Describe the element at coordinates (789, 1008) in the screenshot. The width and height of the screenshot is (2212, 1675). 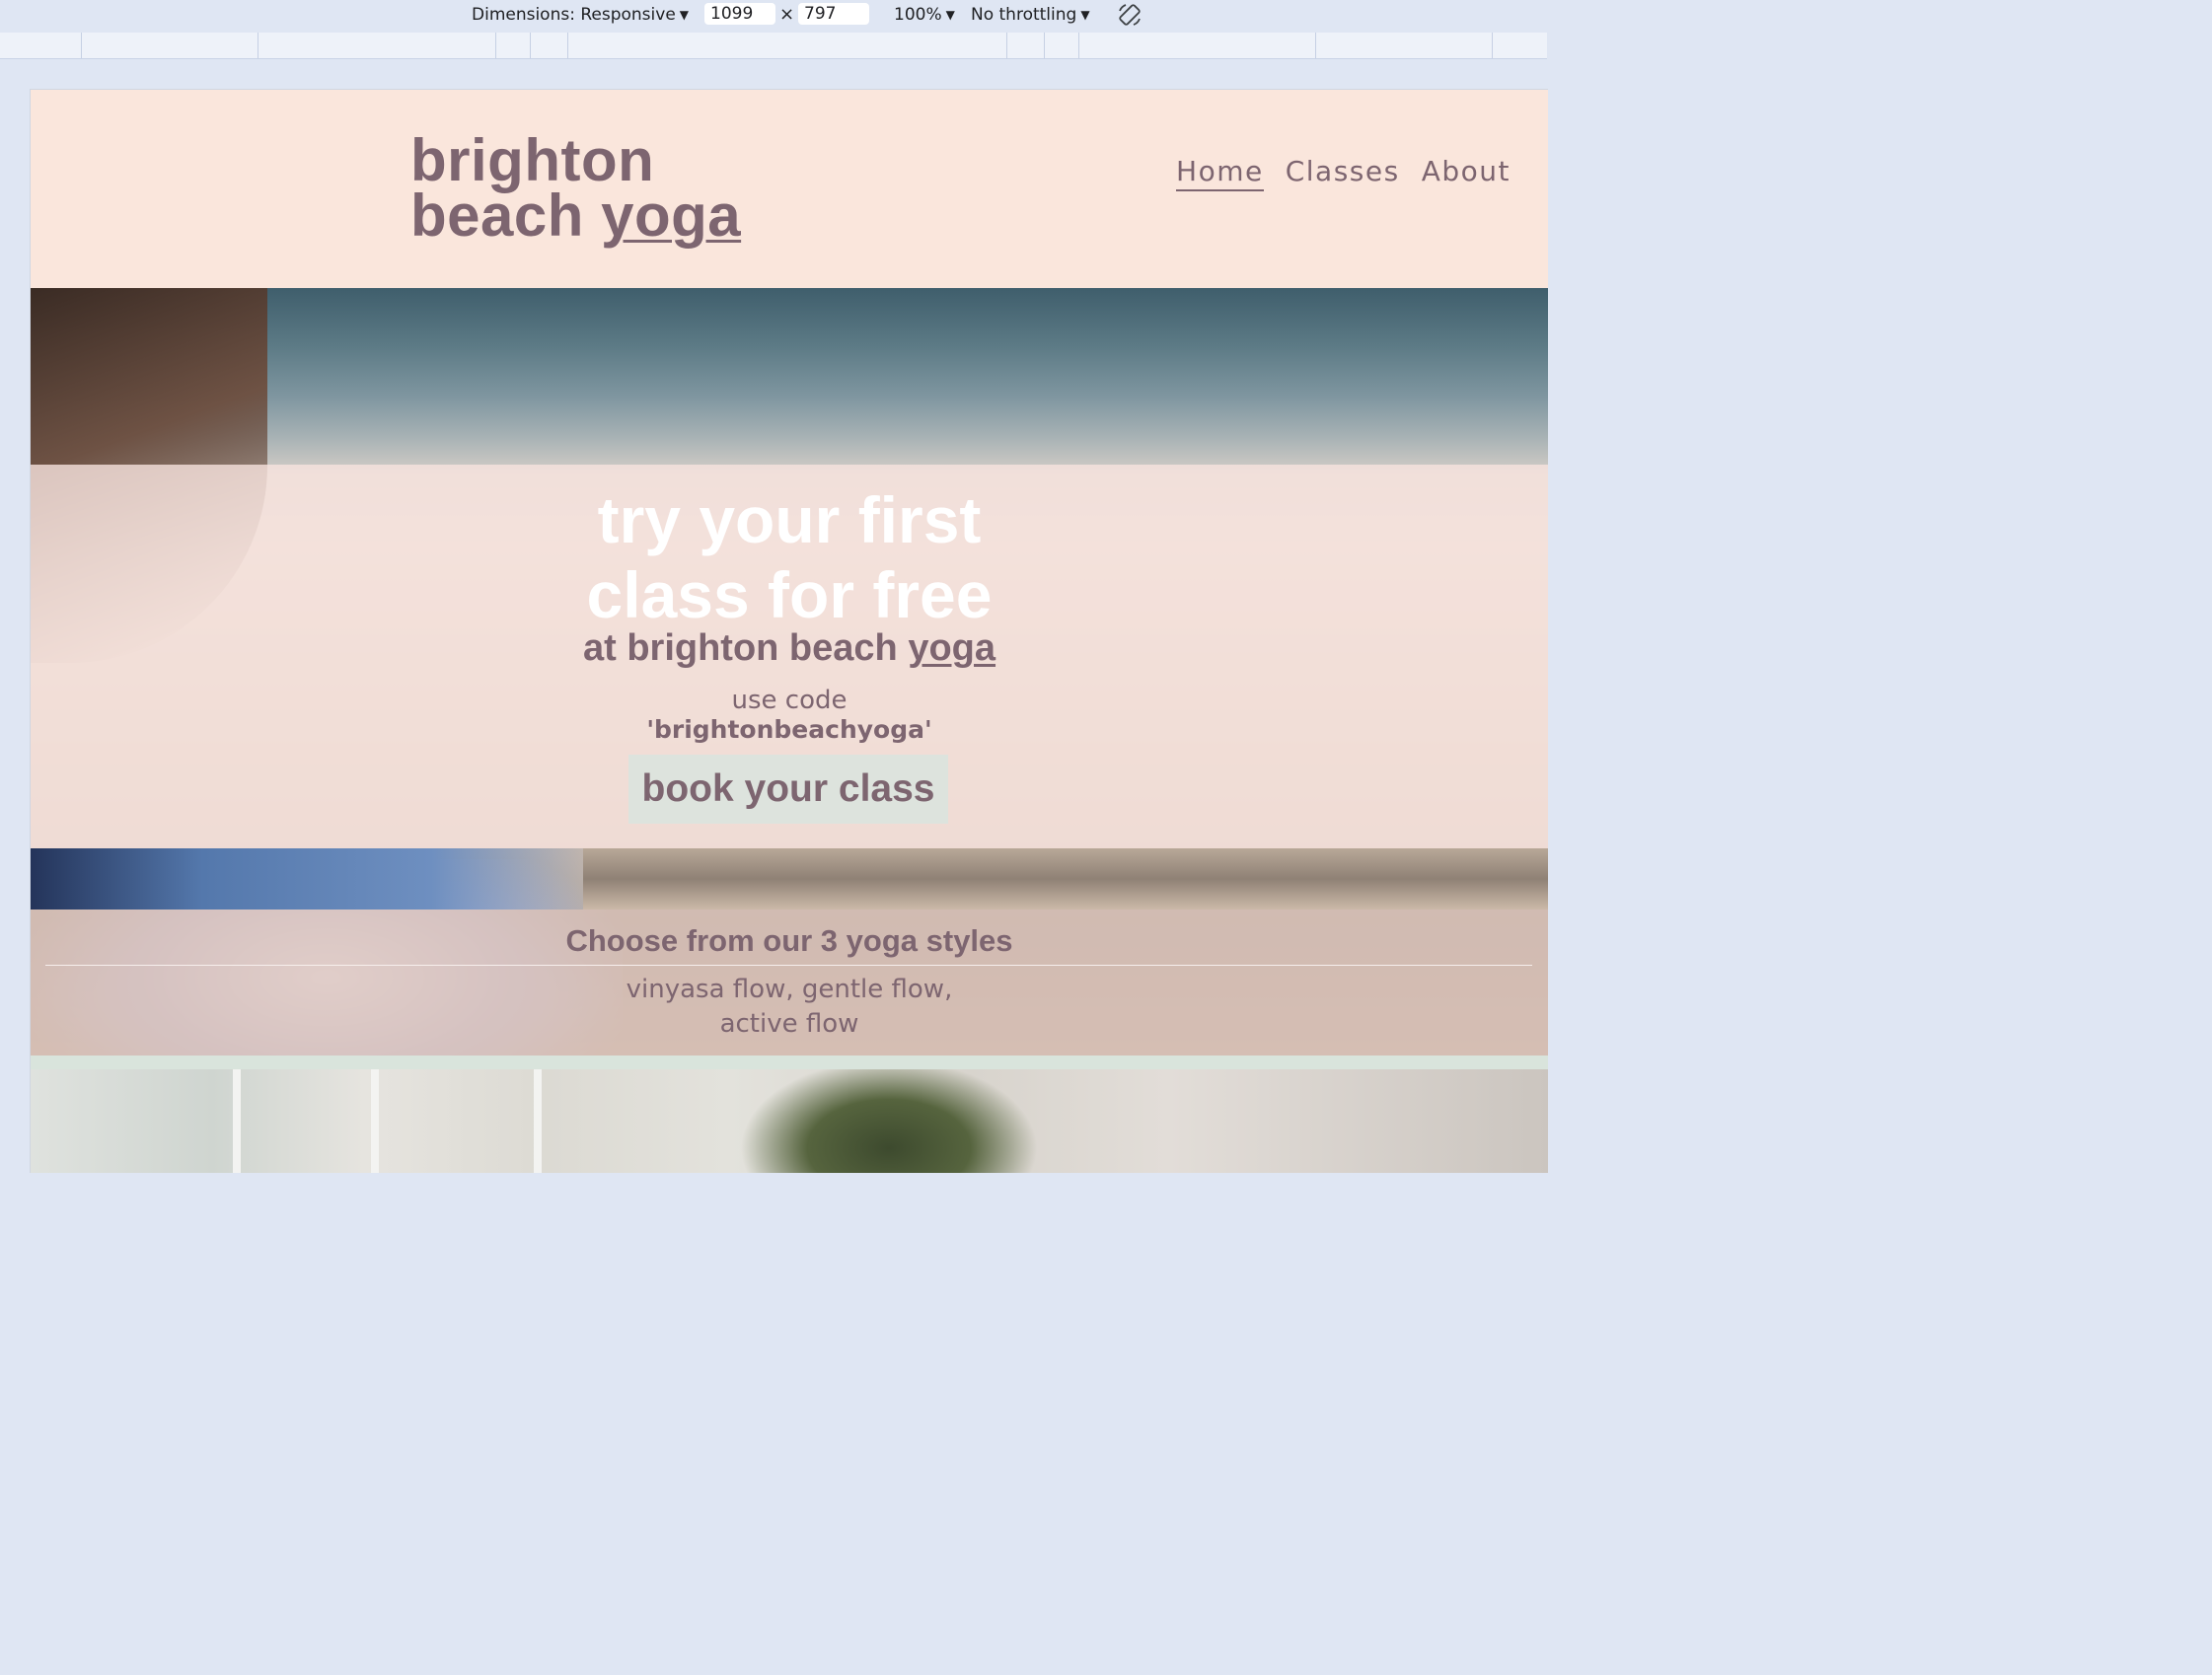
I see `styles-list: vinyasa flow, gentle flow, active flow` at that location.